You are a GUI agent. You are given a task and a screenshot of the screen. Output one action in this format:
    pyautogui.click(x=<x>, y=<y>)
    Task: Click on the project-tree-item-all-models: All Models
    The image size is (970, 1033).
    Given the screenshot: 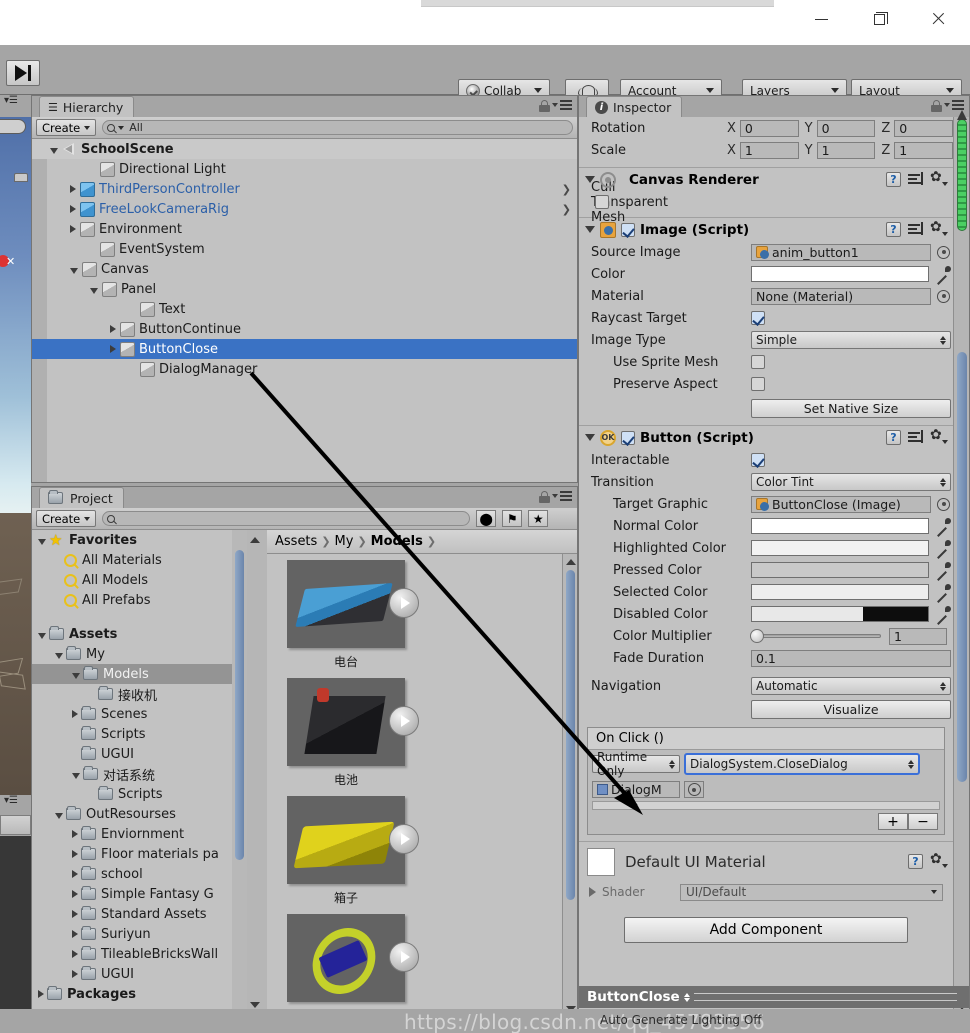 What is the action you would take?
    pyautogui.click(x=139, y=580)
    